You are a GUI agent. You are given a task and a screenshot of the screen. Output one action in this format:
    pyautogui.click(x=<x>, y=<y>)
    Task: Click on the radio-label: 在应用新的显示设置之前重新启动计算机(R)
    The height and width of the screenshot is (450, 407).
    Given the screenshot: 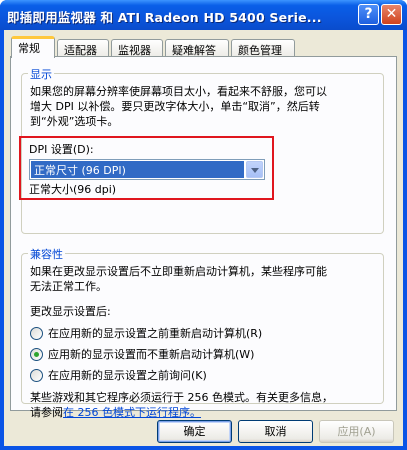 What is the action you would take?
    pyautogui.click(x=155, y=333)
    